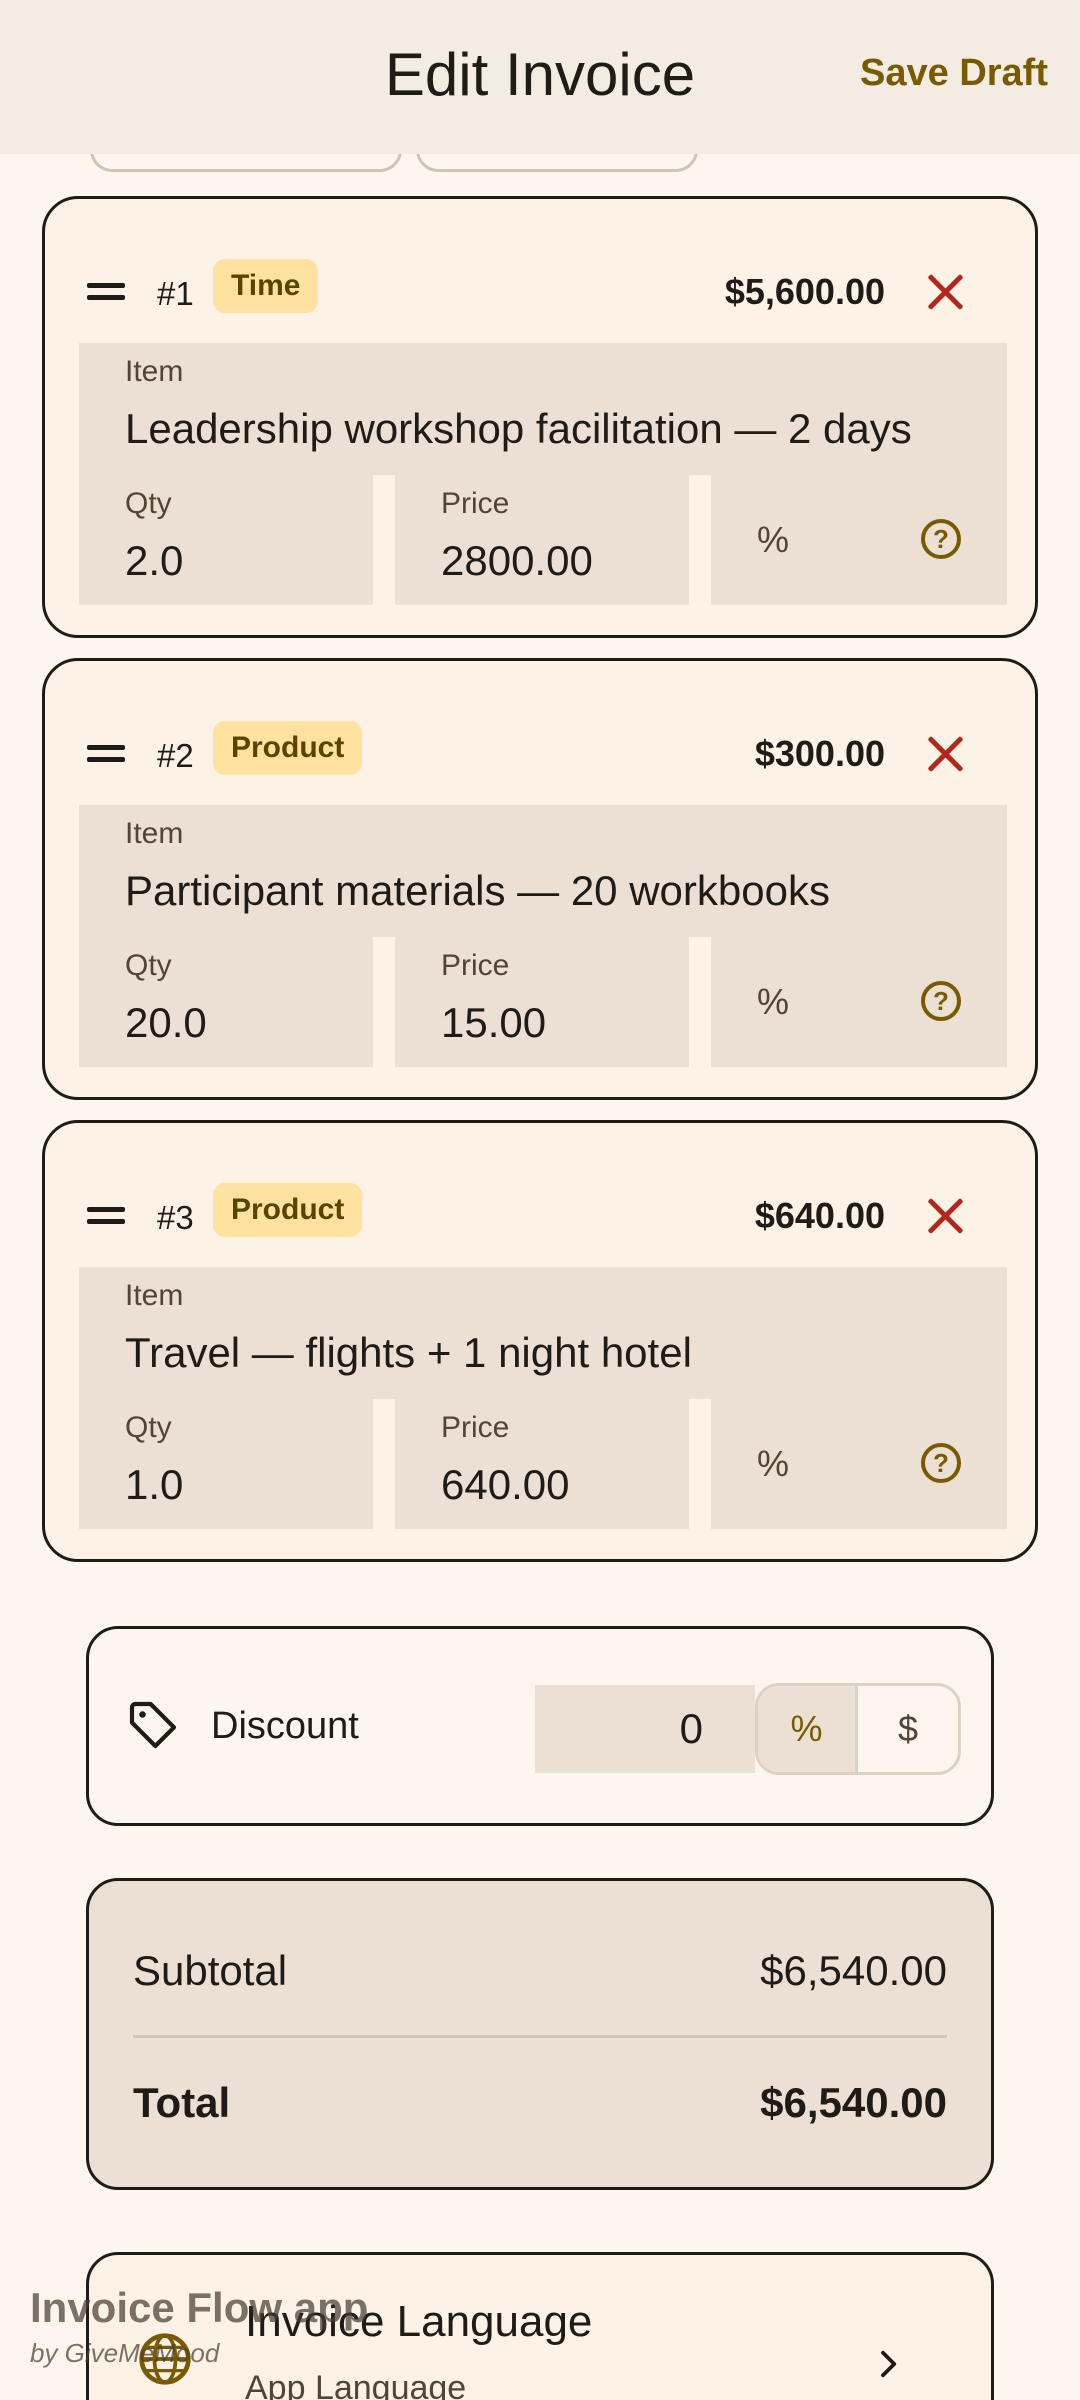  I want to click on quantity-field: Qty 20.0, so click(226, 1002).